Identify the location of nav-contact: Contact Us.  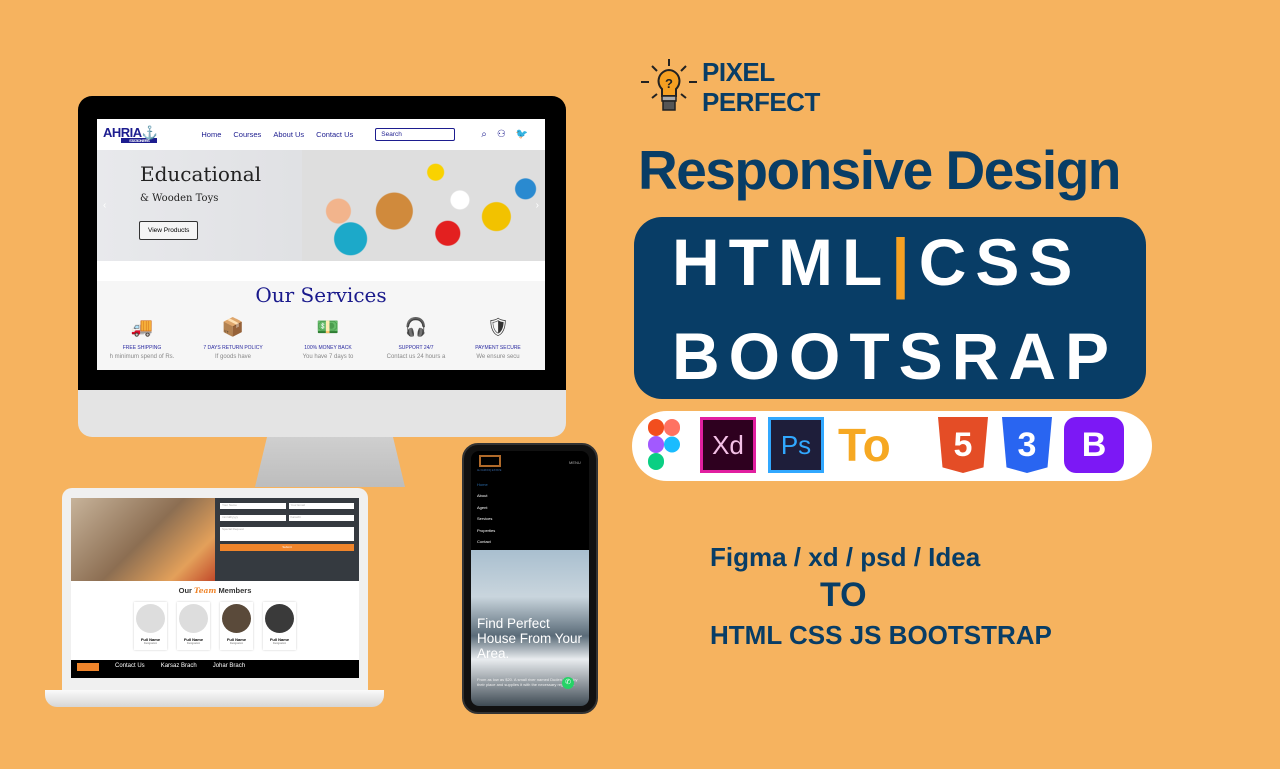
(334, 134).